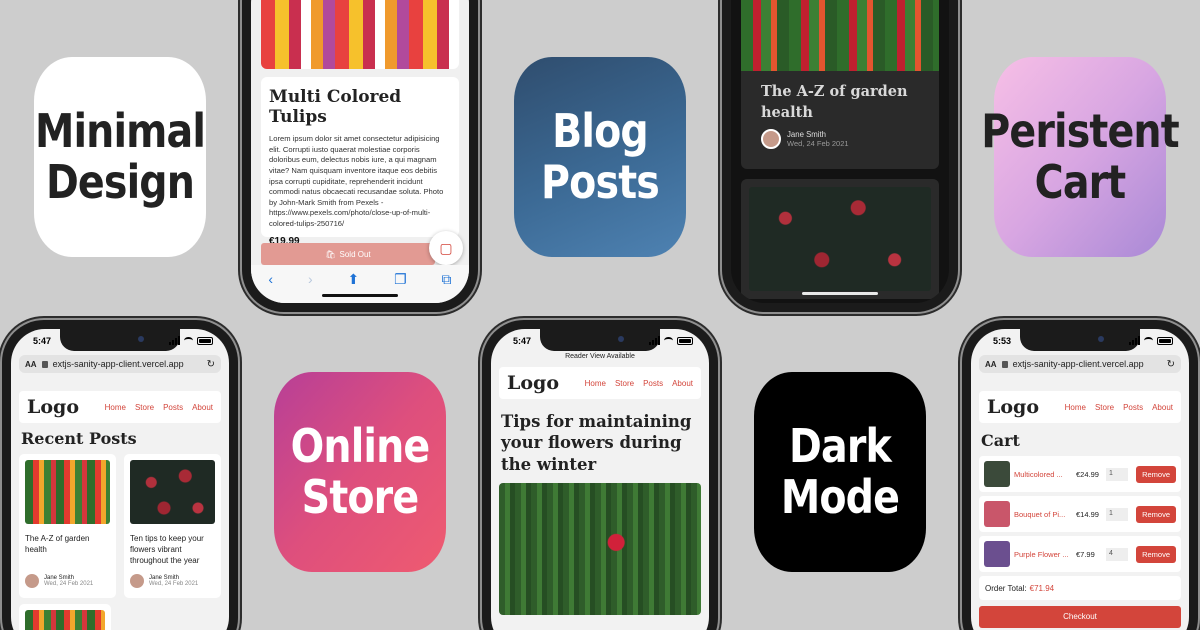 This screenshot has height=630, width=1200. I want to click on forward-icon: ›, so click(310, 279).